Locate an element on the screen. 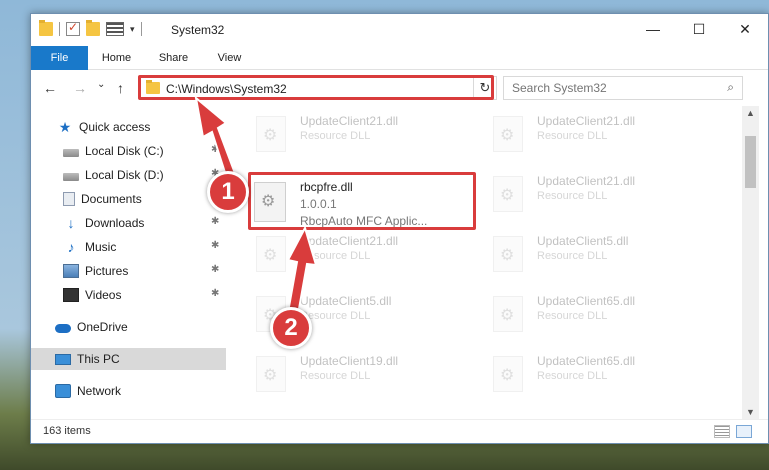 This screenshot has height=470, width=769. scrollbar-thumb is located at coordinates (750, 162).